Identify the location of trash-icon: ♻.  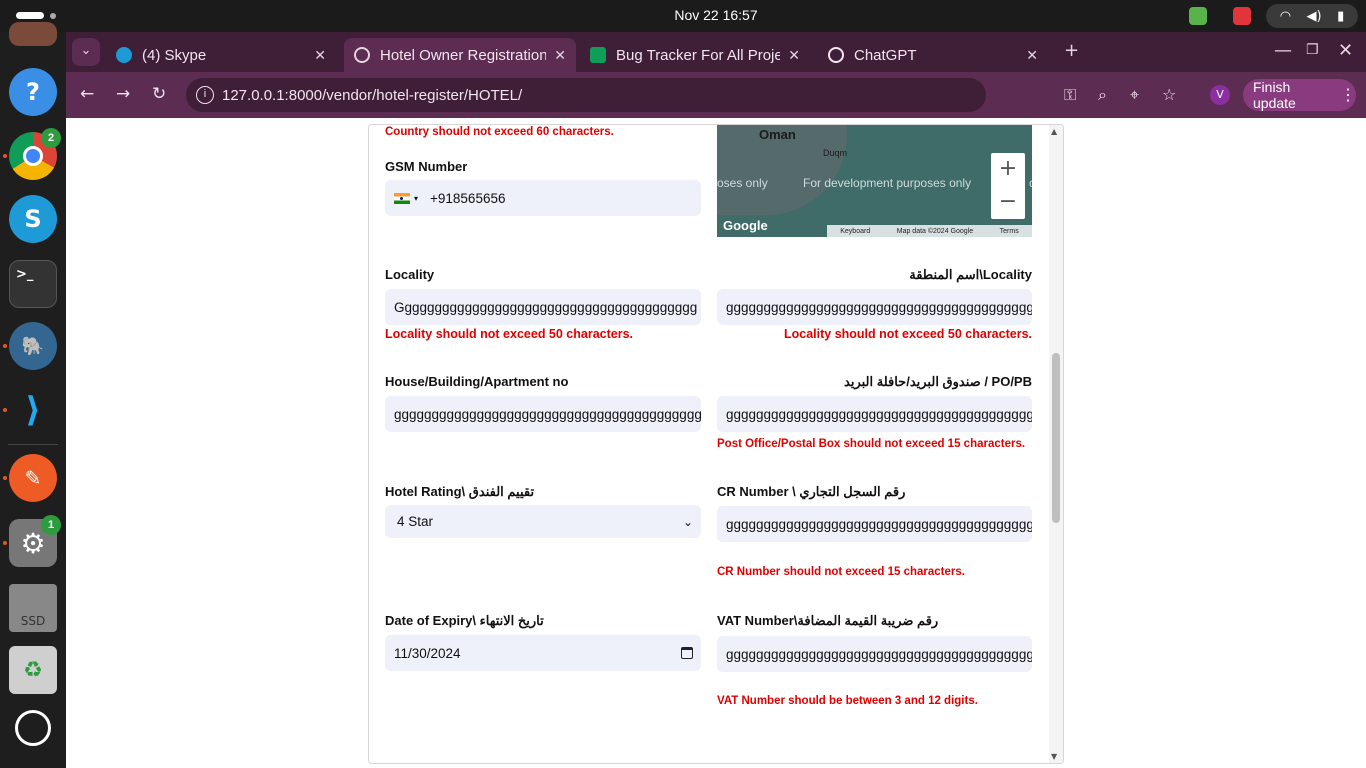
(33, 670).